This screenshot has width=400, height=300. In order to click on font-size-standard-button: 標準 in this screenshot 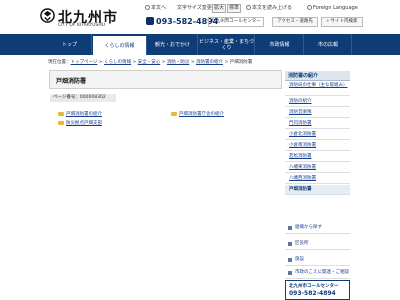, I will do `click(234, 8)`.